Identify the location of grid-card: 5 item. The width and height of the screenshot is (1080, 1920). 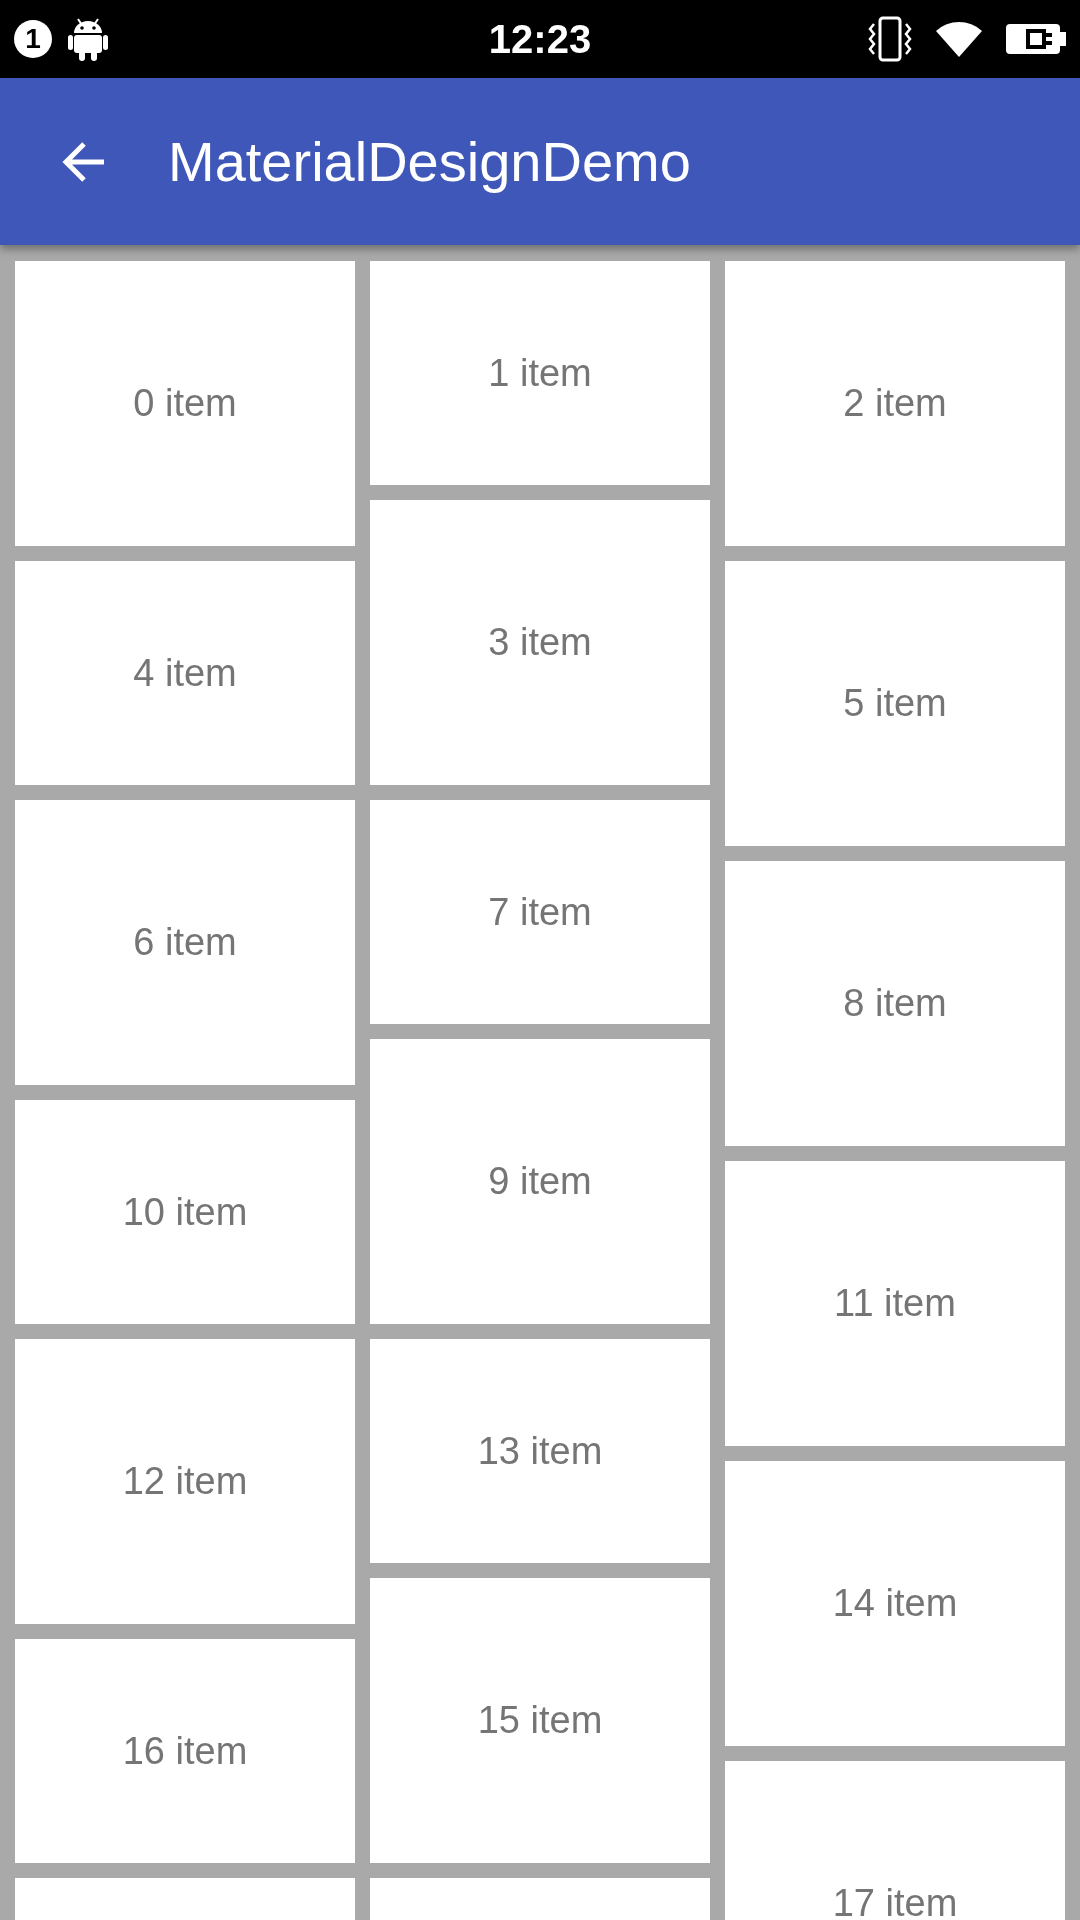
(895, 703).